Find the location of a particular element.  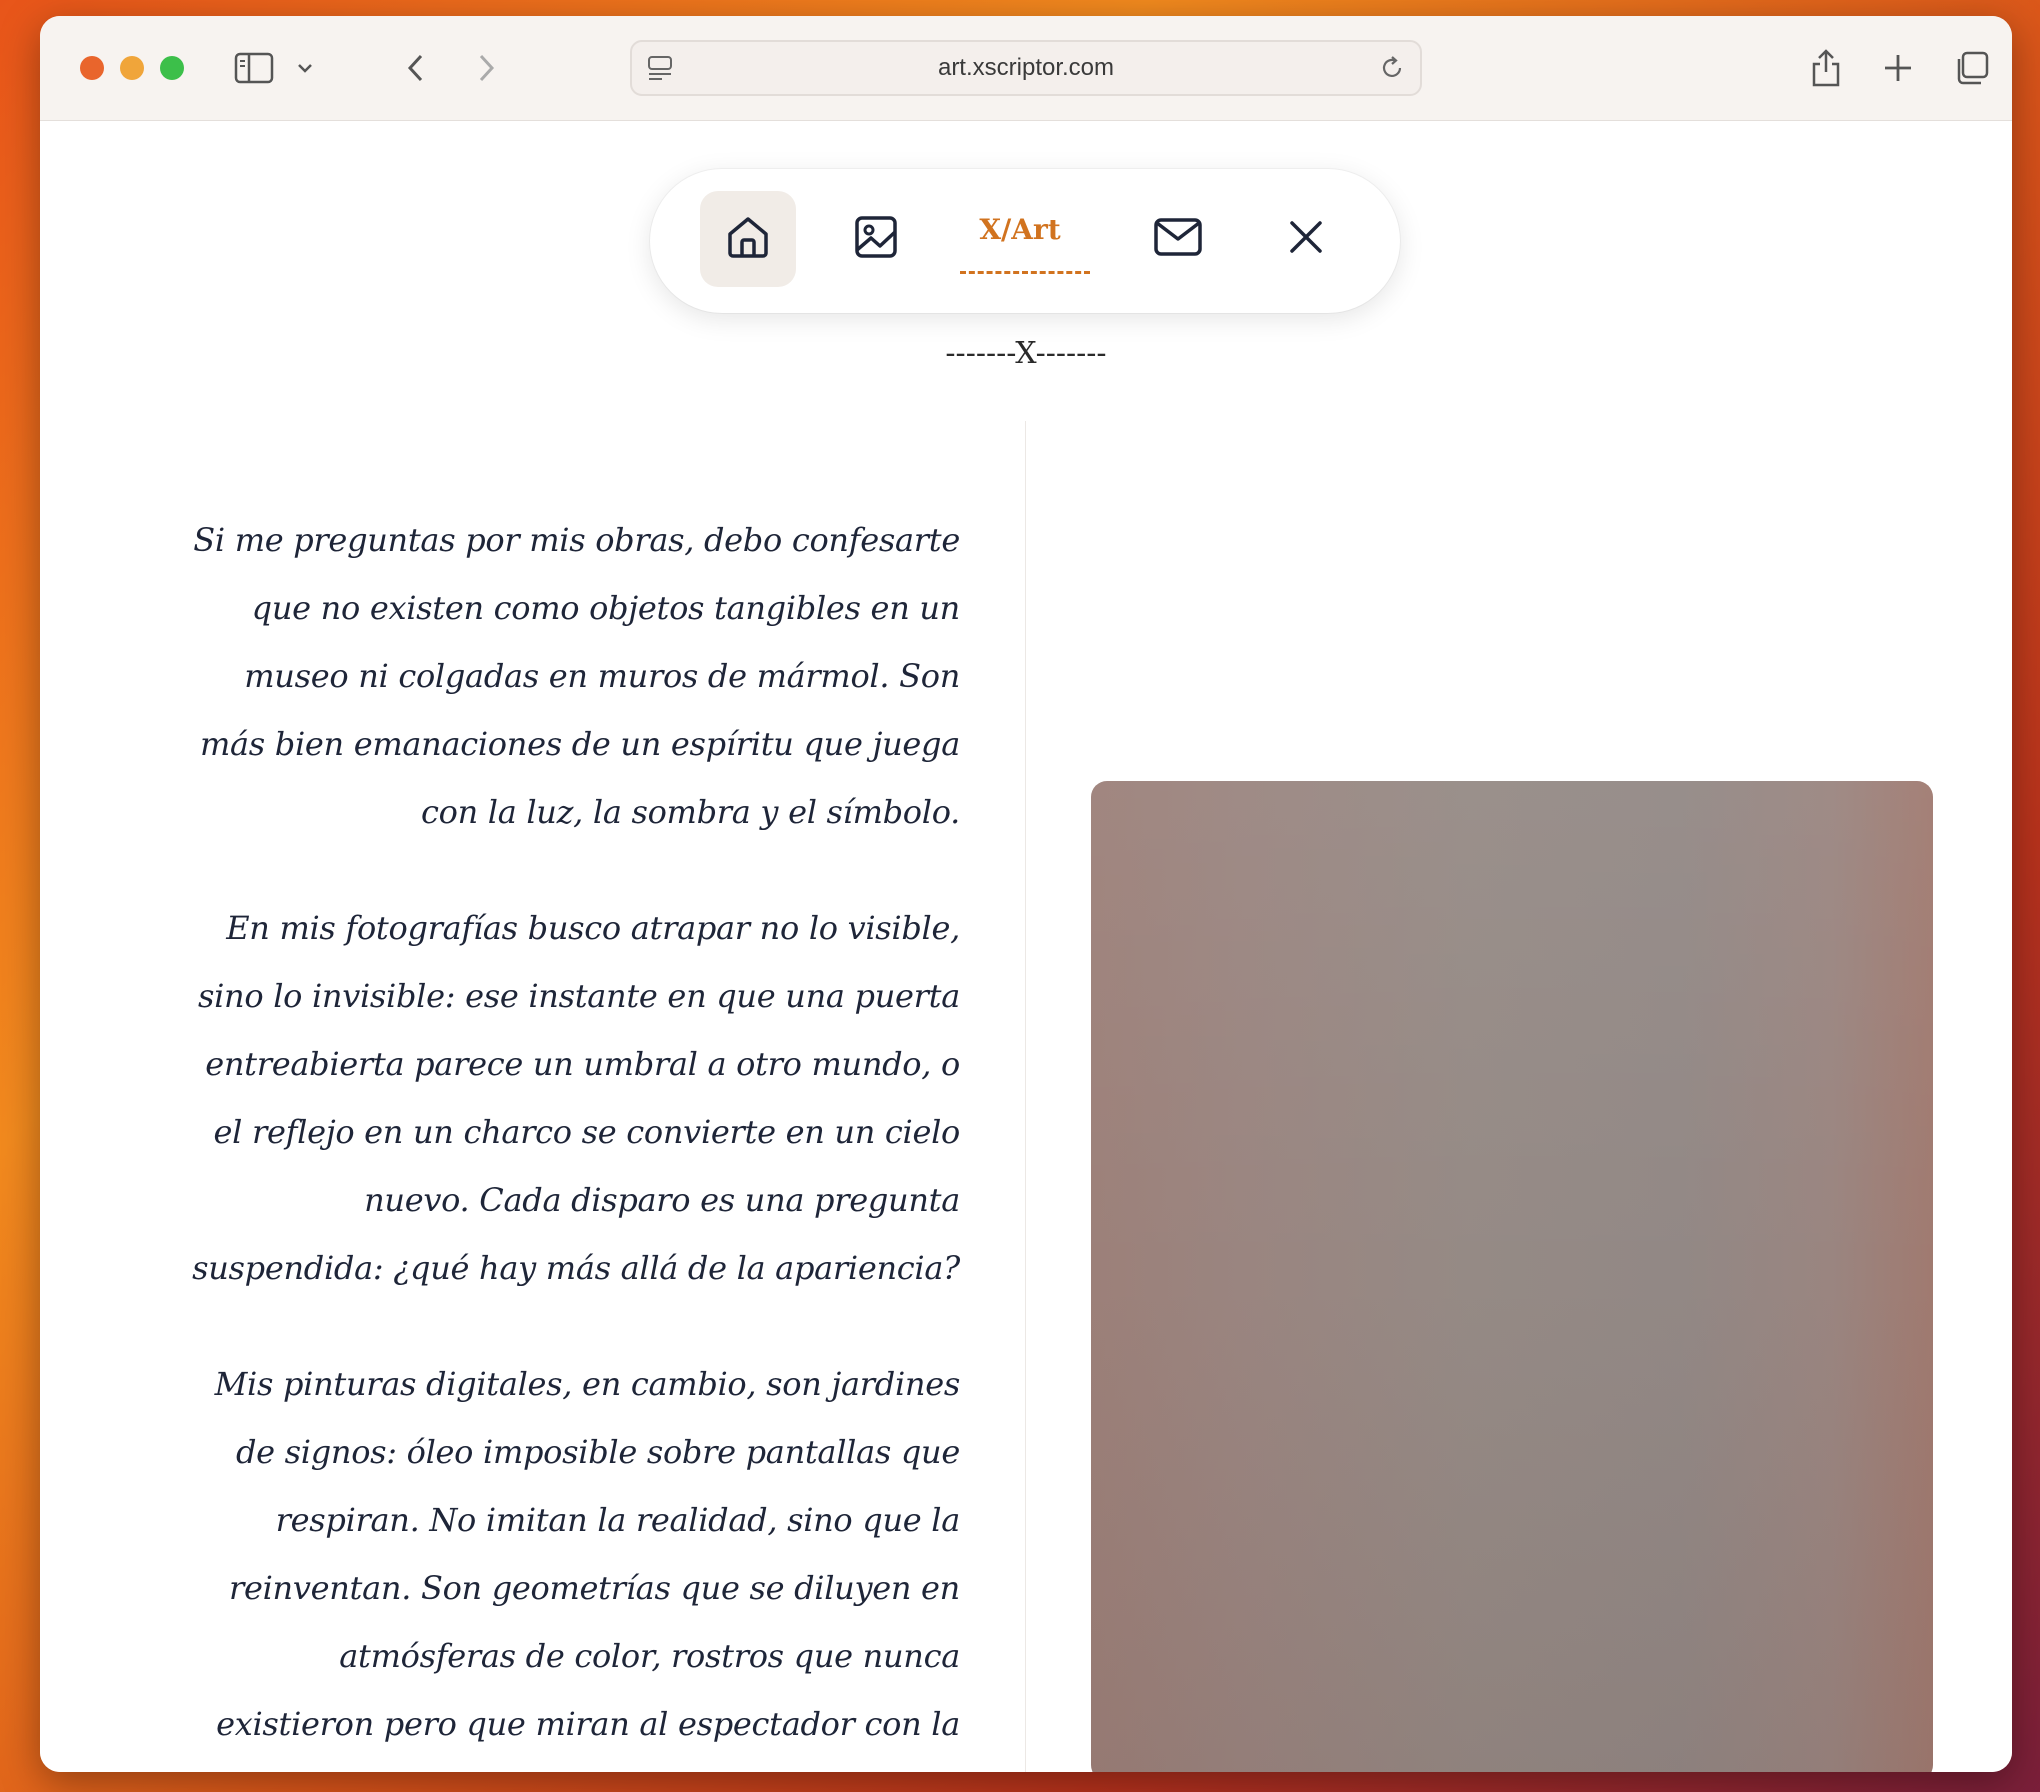

contact-button is located at coordinates (1178, 239).